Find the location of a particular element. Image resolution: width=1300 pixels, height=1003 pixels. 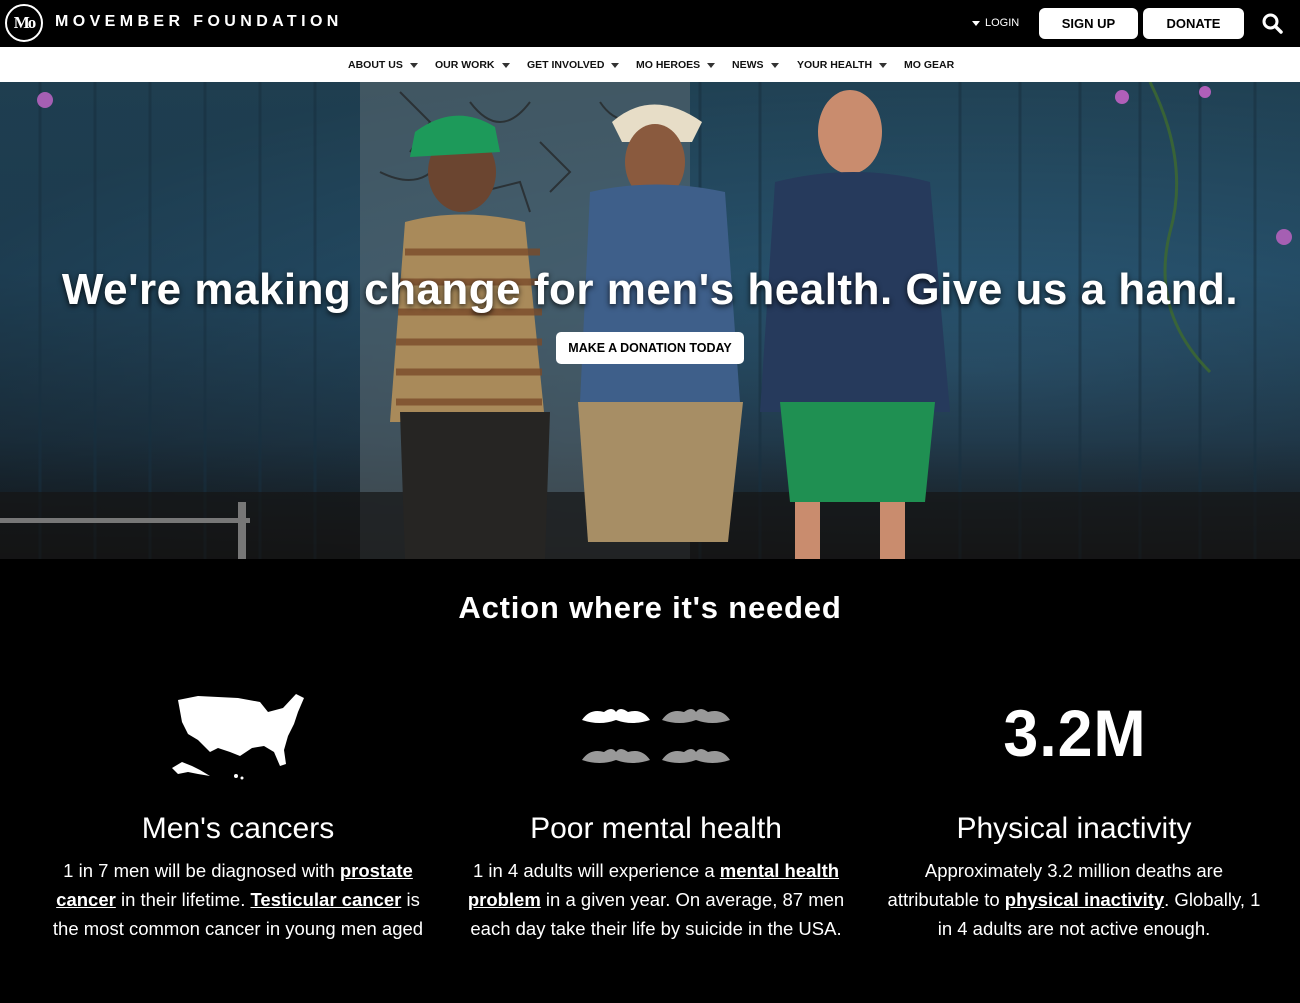

nav-item-your-health: YOUR HEALTH is located at coordinates (842, 65).